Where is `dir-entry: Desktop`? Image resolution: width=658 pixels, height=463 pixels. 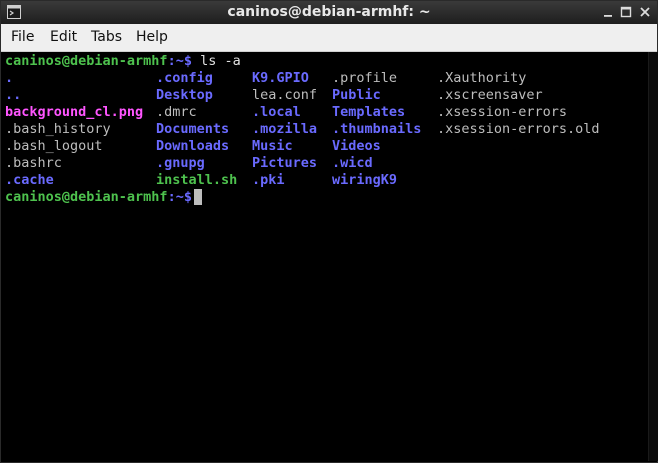
dir-entry: Desktop is located at coordinates (184, 95).